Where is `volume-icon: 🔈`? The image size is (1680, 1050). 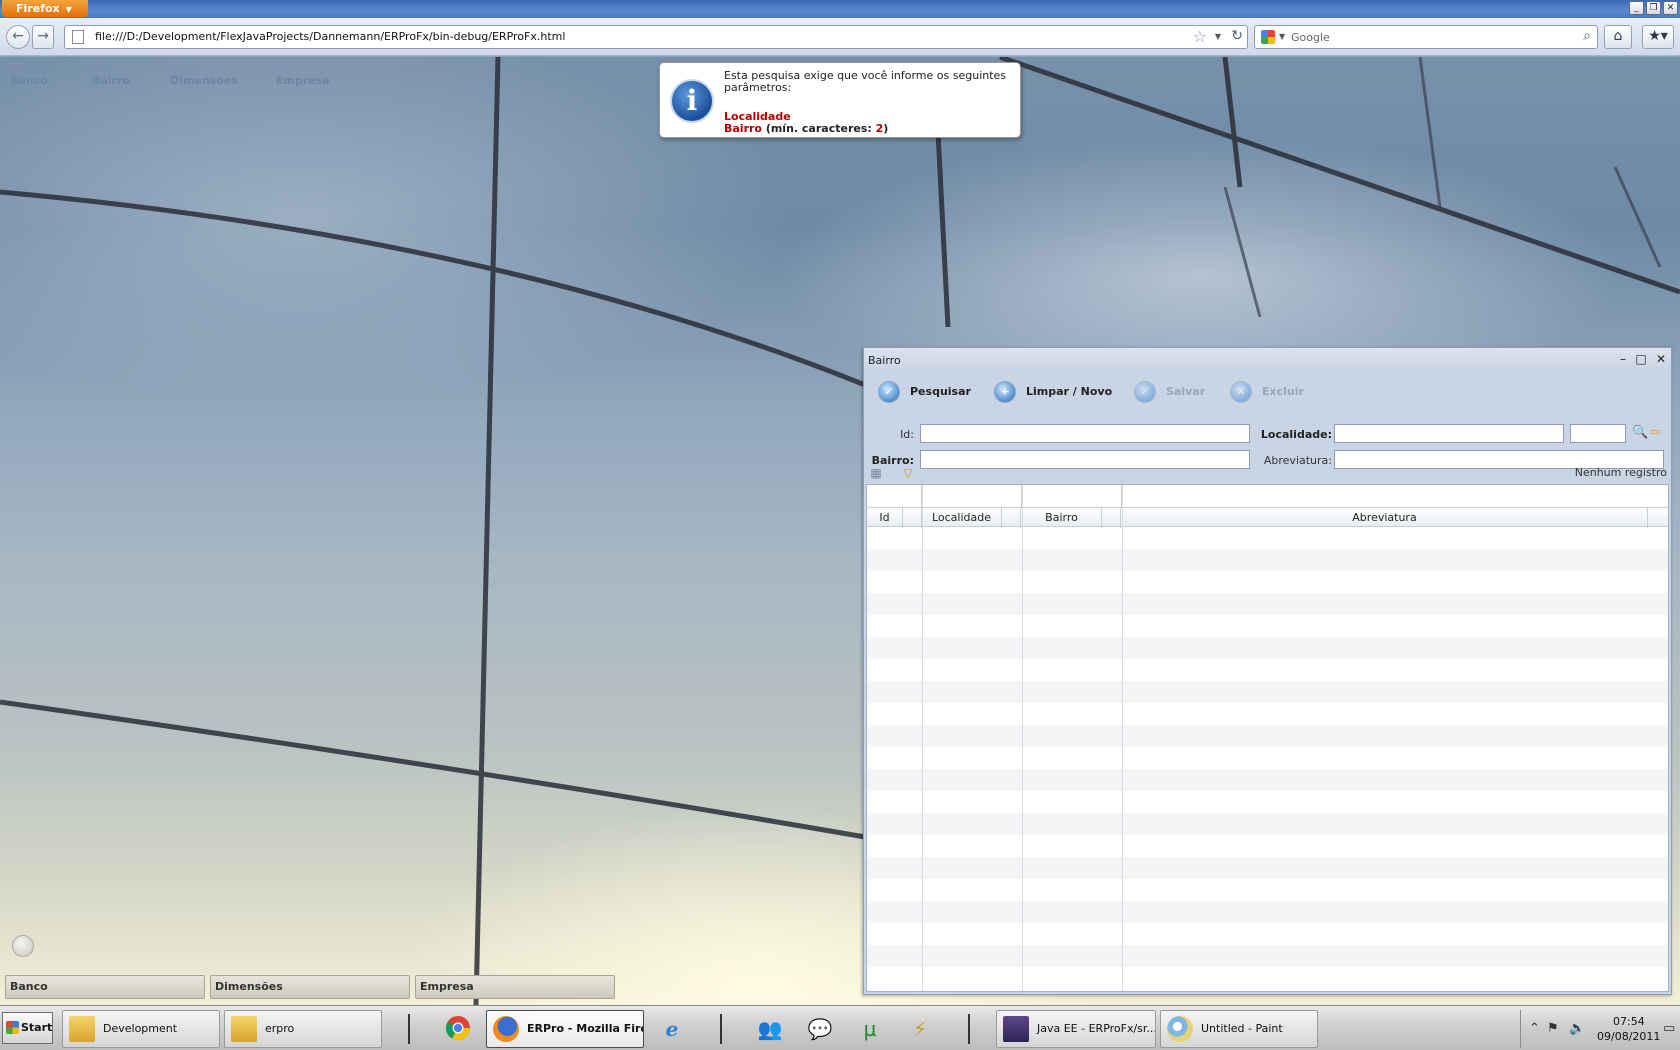 volume-icon: 🔈 is located at coordinates (1577, 1028).